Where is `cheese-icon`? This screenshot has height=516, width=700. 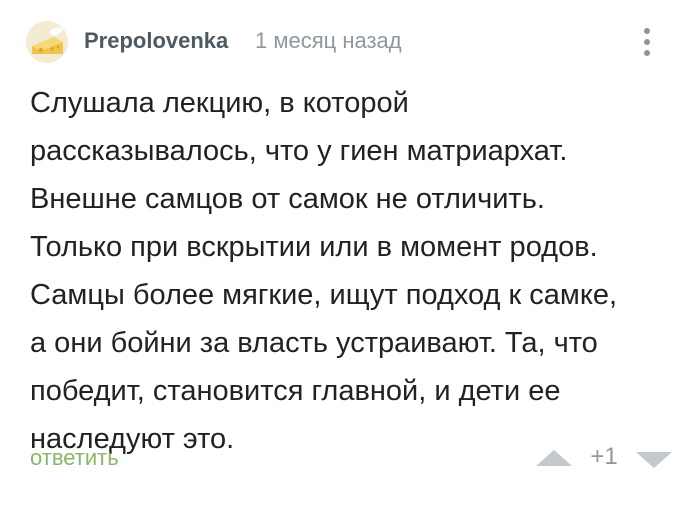
cheese-icon is located at coordinates (47, 42).